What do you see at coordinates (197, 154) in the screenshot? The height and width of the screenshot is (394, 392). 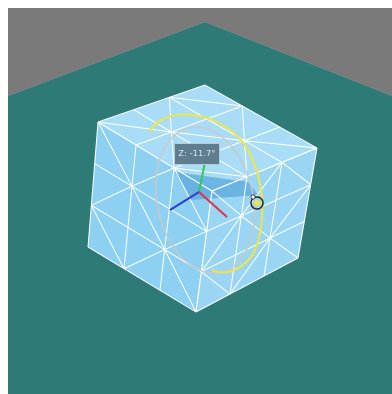 I see `rotation-angle-tooltip: Z: -11.7°` at bounding box center [197, 154].